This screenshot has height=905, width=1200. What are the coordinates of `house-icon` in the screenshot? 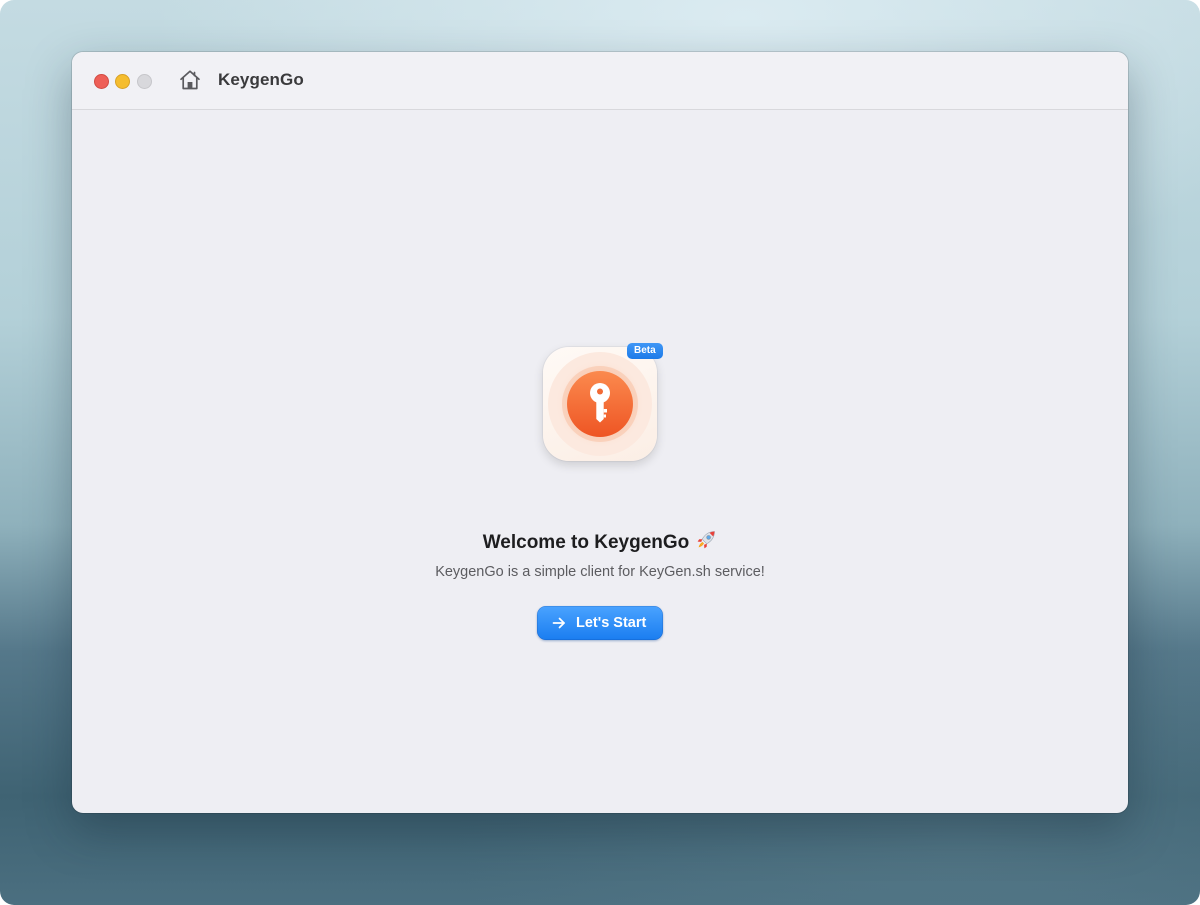 It's located at (190, 80).